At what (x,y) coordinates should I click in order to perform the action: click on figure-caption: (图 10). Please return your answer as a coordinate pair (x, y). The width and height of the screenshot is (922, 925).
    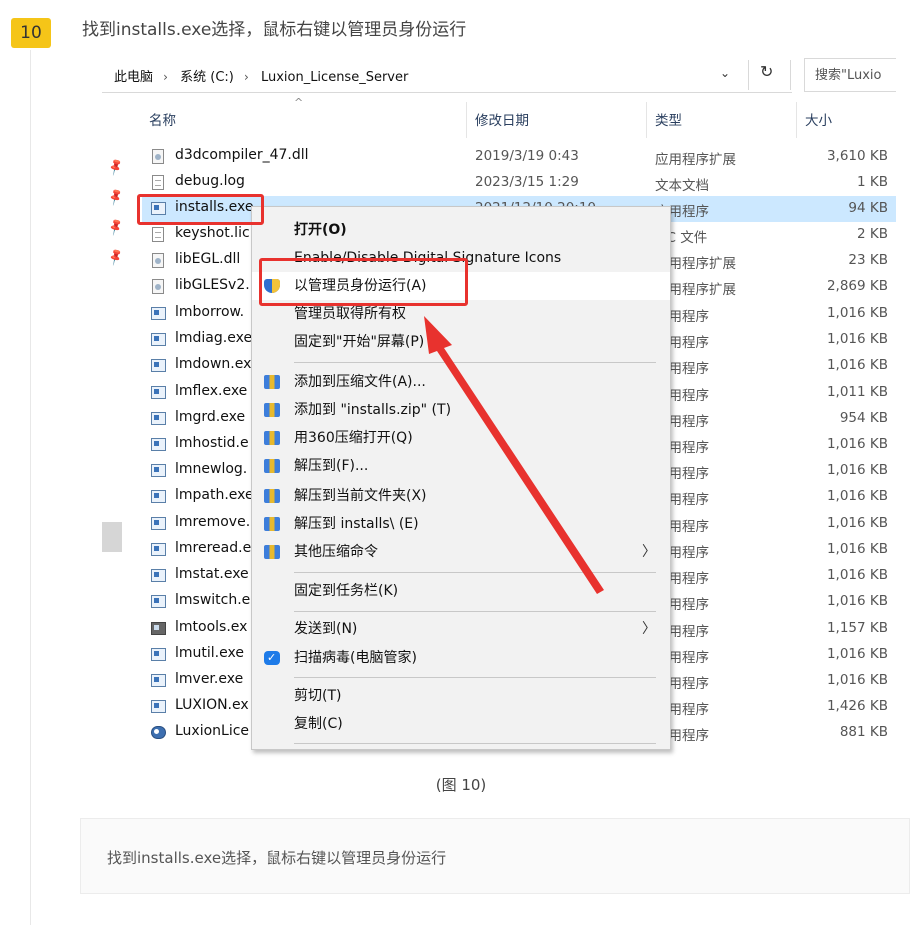
    Looking at the image, I should click on (461, 785).